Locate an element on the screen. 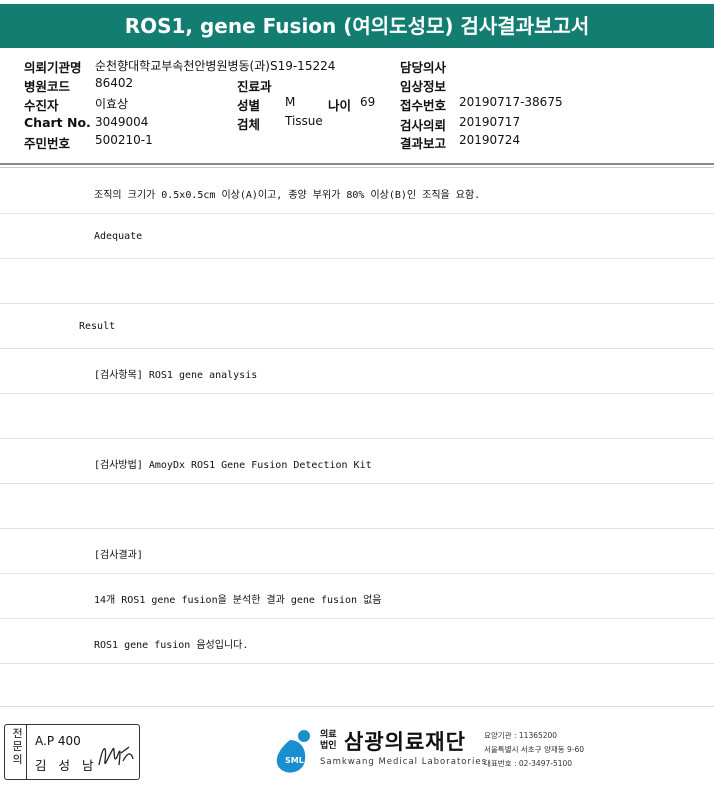 Image resolution: width=714 pixels, height=790 pixels. specimen-number: S19-15224 is located at coordinates (302, 66).